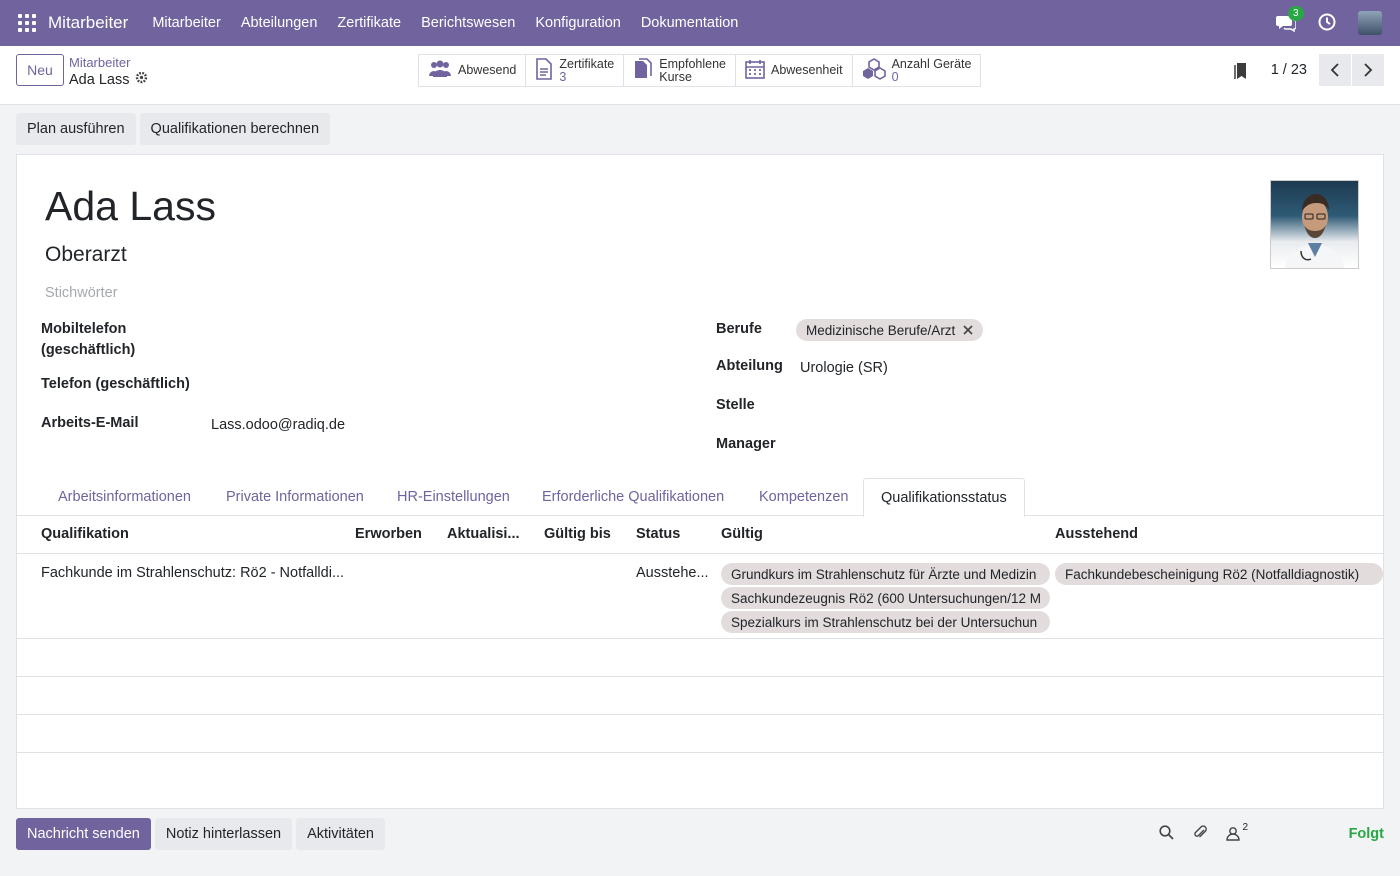 The width and height of the screenshot is (1400, 876). I want to click on calendar-icon, so click(755, 70).